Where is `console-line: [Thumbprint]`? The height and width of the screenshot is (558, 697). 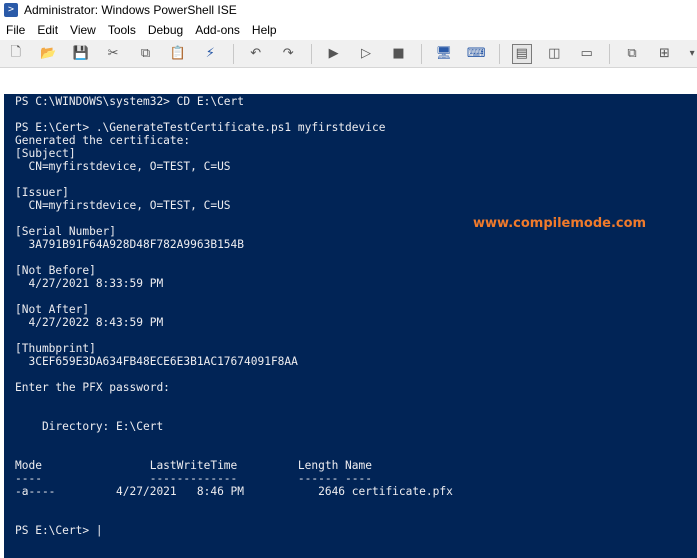
console-line: [Thumbprint] is located at coordinates (55, 348).